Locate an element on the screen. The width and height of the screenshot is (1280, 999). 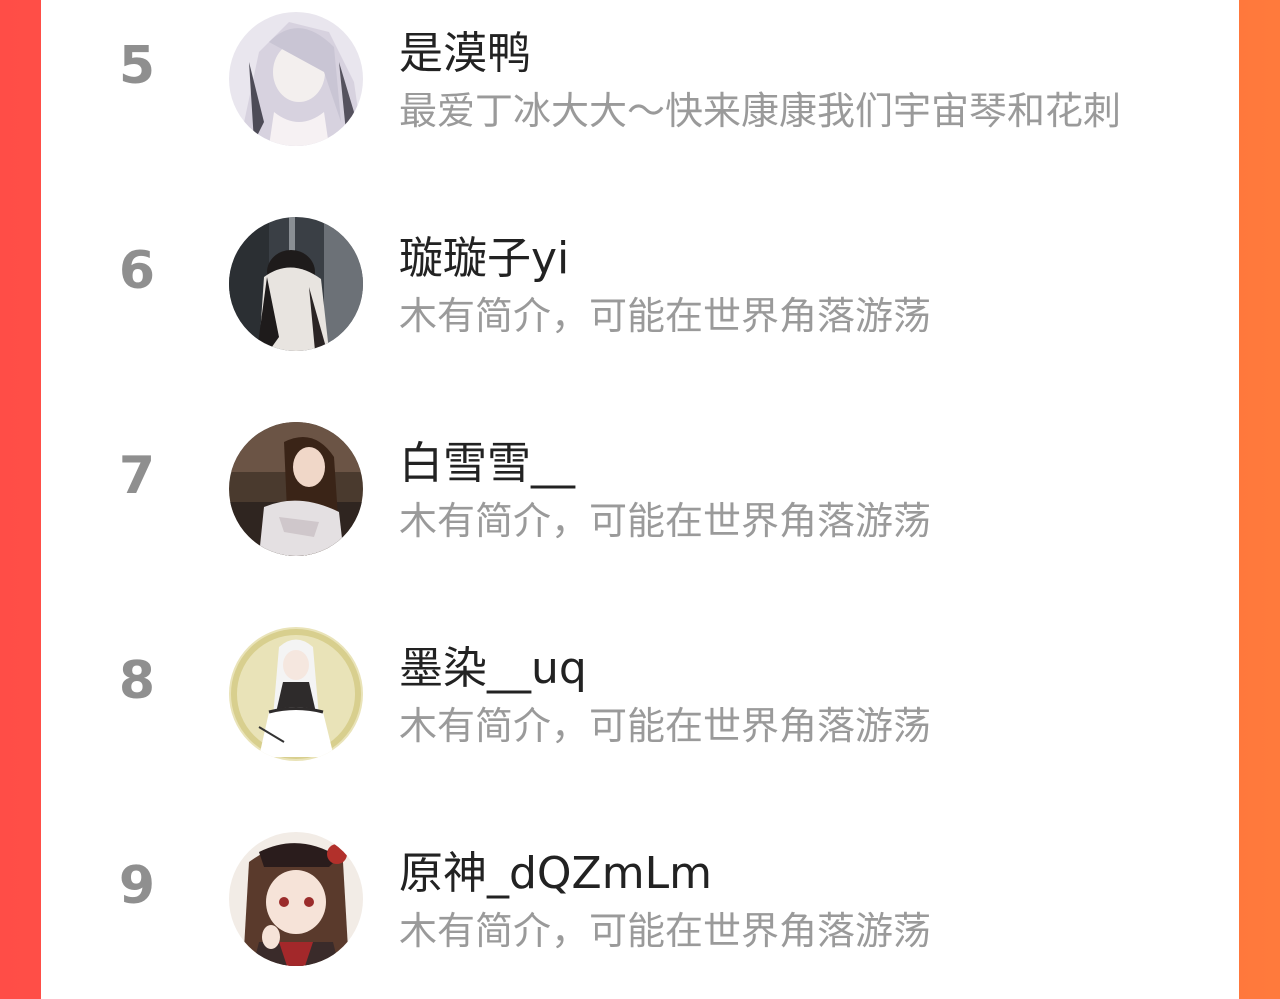
rank-number: 6 is located at coordinates (137, 271).